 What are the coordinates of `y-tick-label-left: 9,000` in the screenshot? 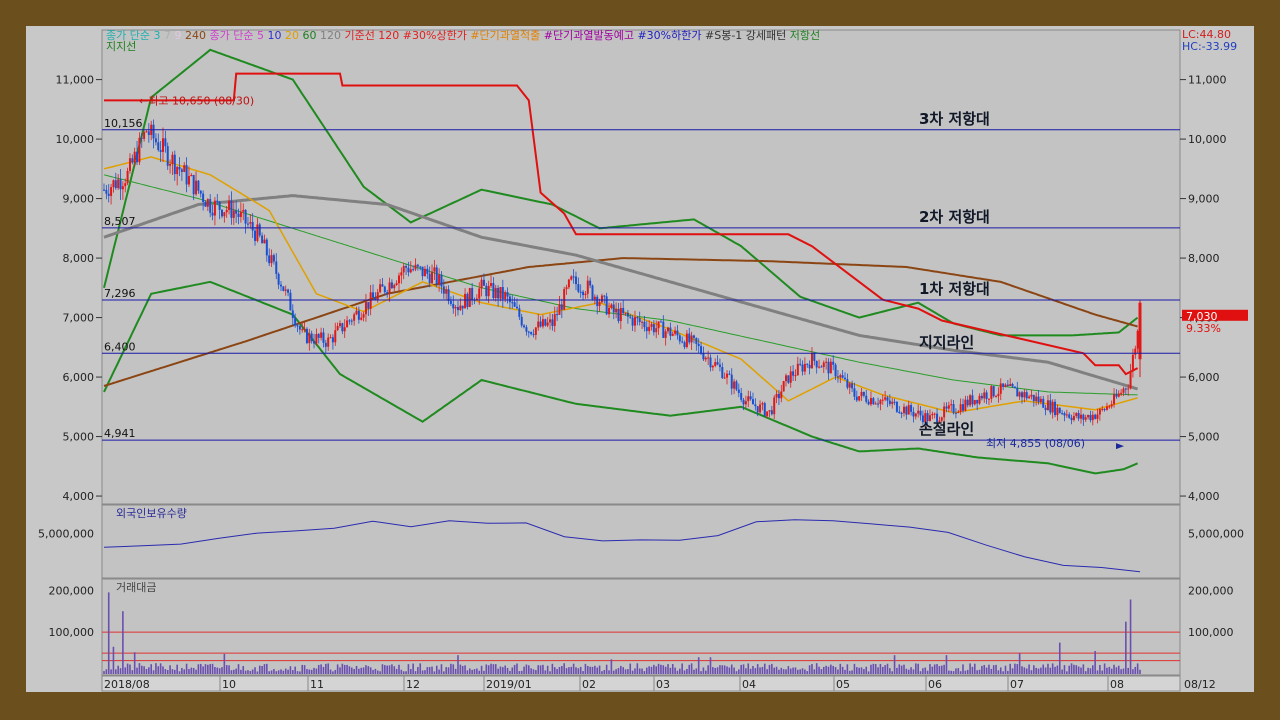 It's located at (79, 199).